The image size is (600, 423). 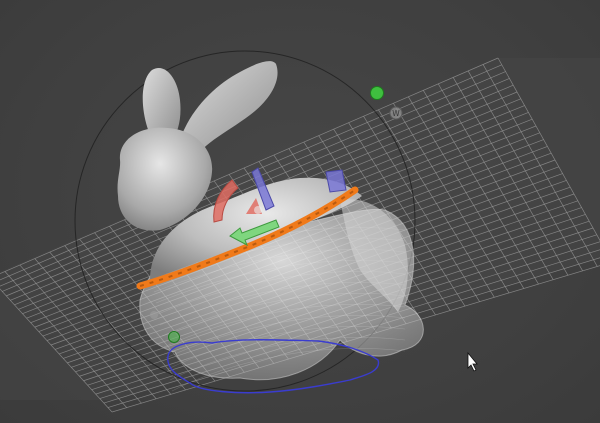 I want to click on sphere-handle, so click(x=377, y=93).